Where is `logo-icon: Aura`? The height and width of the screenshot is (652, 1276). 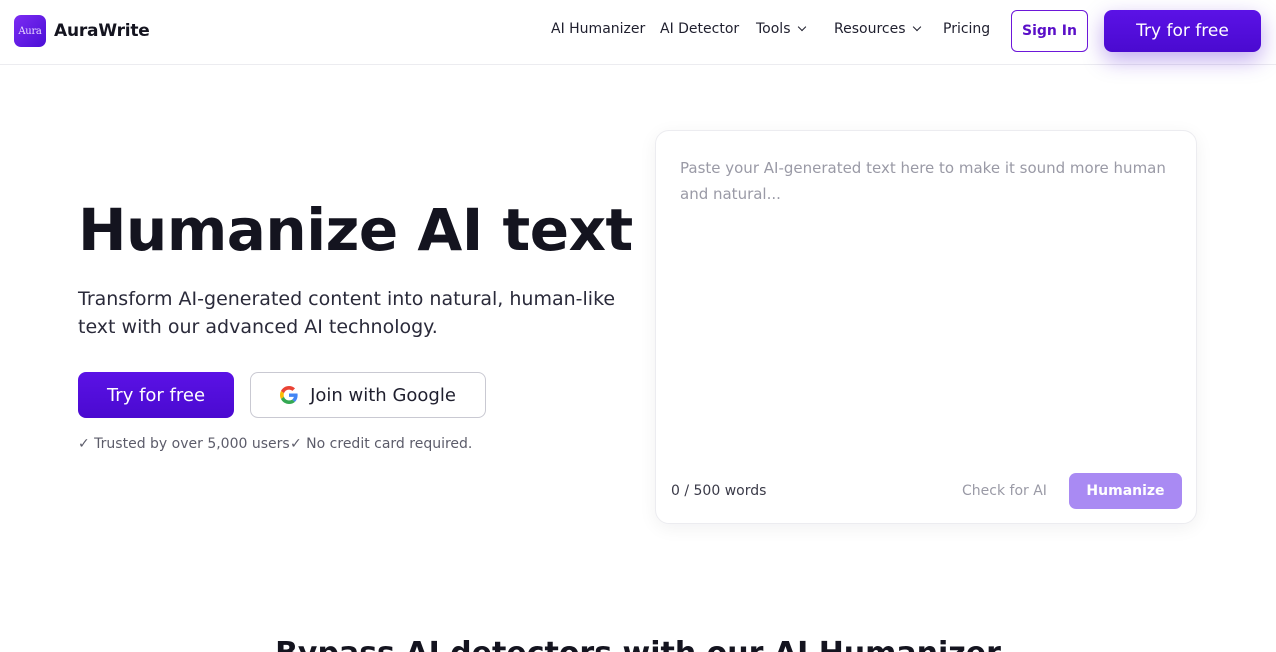
logo-icon: Aura is located at coordinates (30, 31).